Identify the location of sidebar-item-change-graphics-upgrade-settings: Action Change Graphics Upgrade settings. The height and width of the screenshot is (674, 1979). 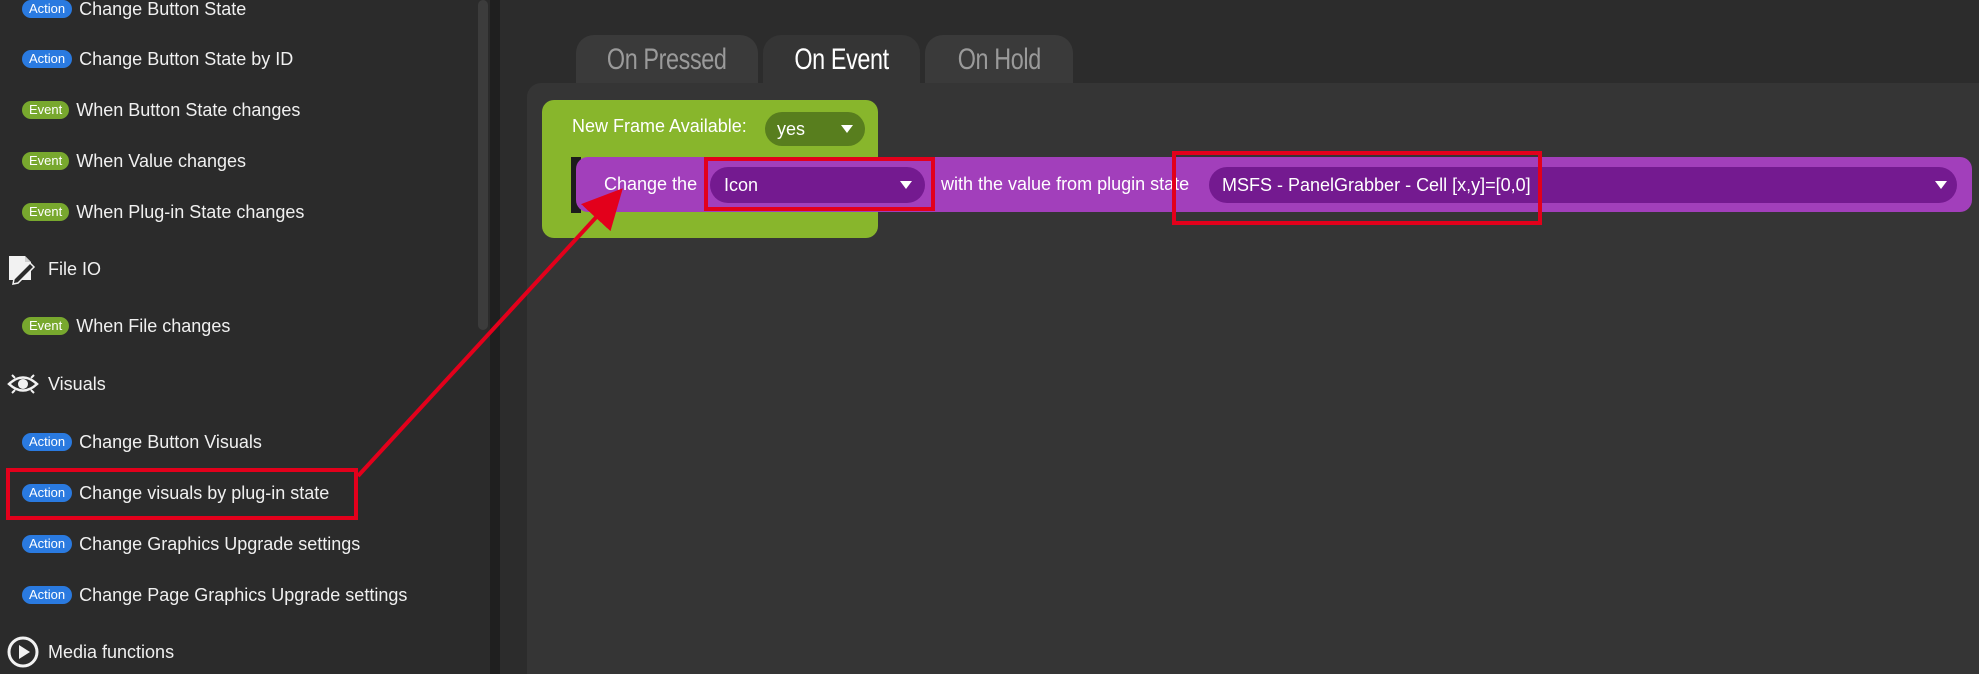
(191, 544).